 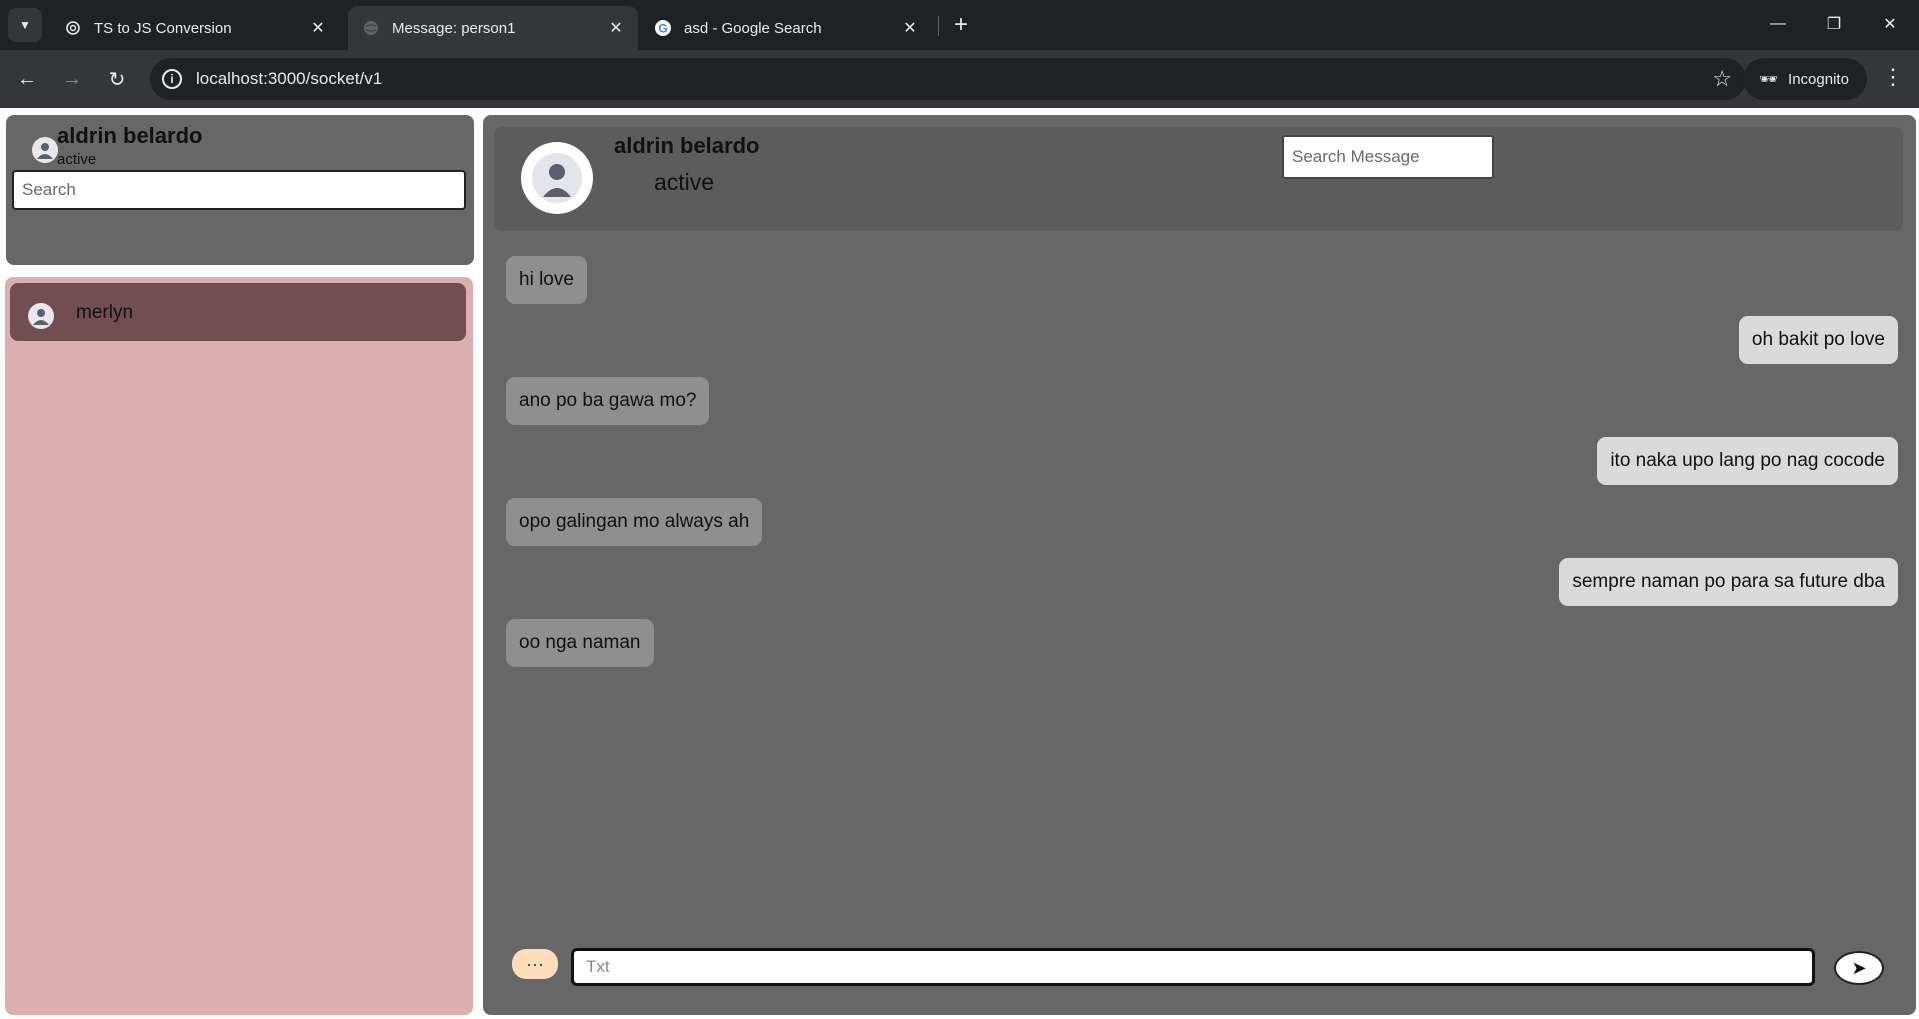 I want to click on message-bubble-incoming: opo galingan mo always ah, so click(x=634, y=522).